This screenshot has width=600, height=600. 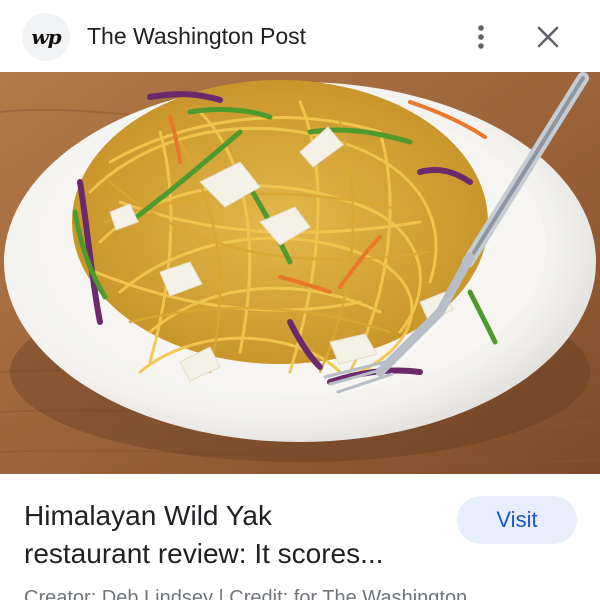 I want to click on visit-button: Visit, so click(x=517, y=520).